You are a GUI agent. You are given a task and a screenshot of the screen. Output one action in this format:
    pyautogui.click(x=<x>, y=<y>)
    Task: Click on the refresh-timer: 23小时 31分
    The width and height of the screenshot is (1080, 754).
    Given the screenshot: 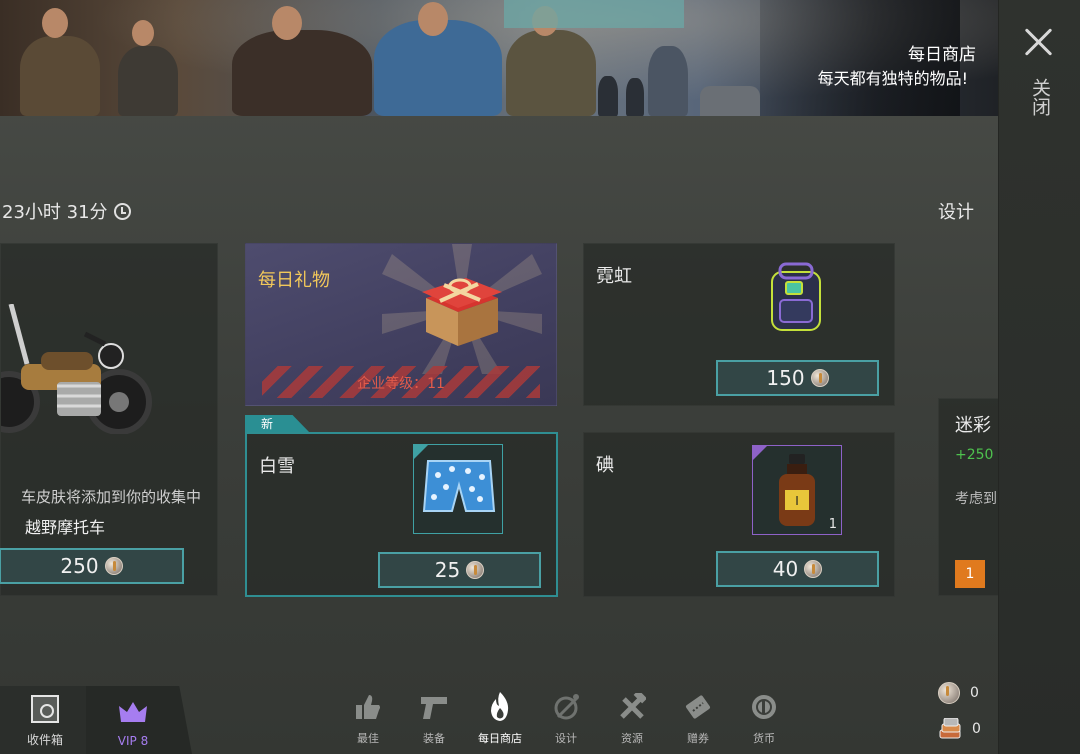 What is the action you would take?
    pyautogui.click(x=66, y=211)
    